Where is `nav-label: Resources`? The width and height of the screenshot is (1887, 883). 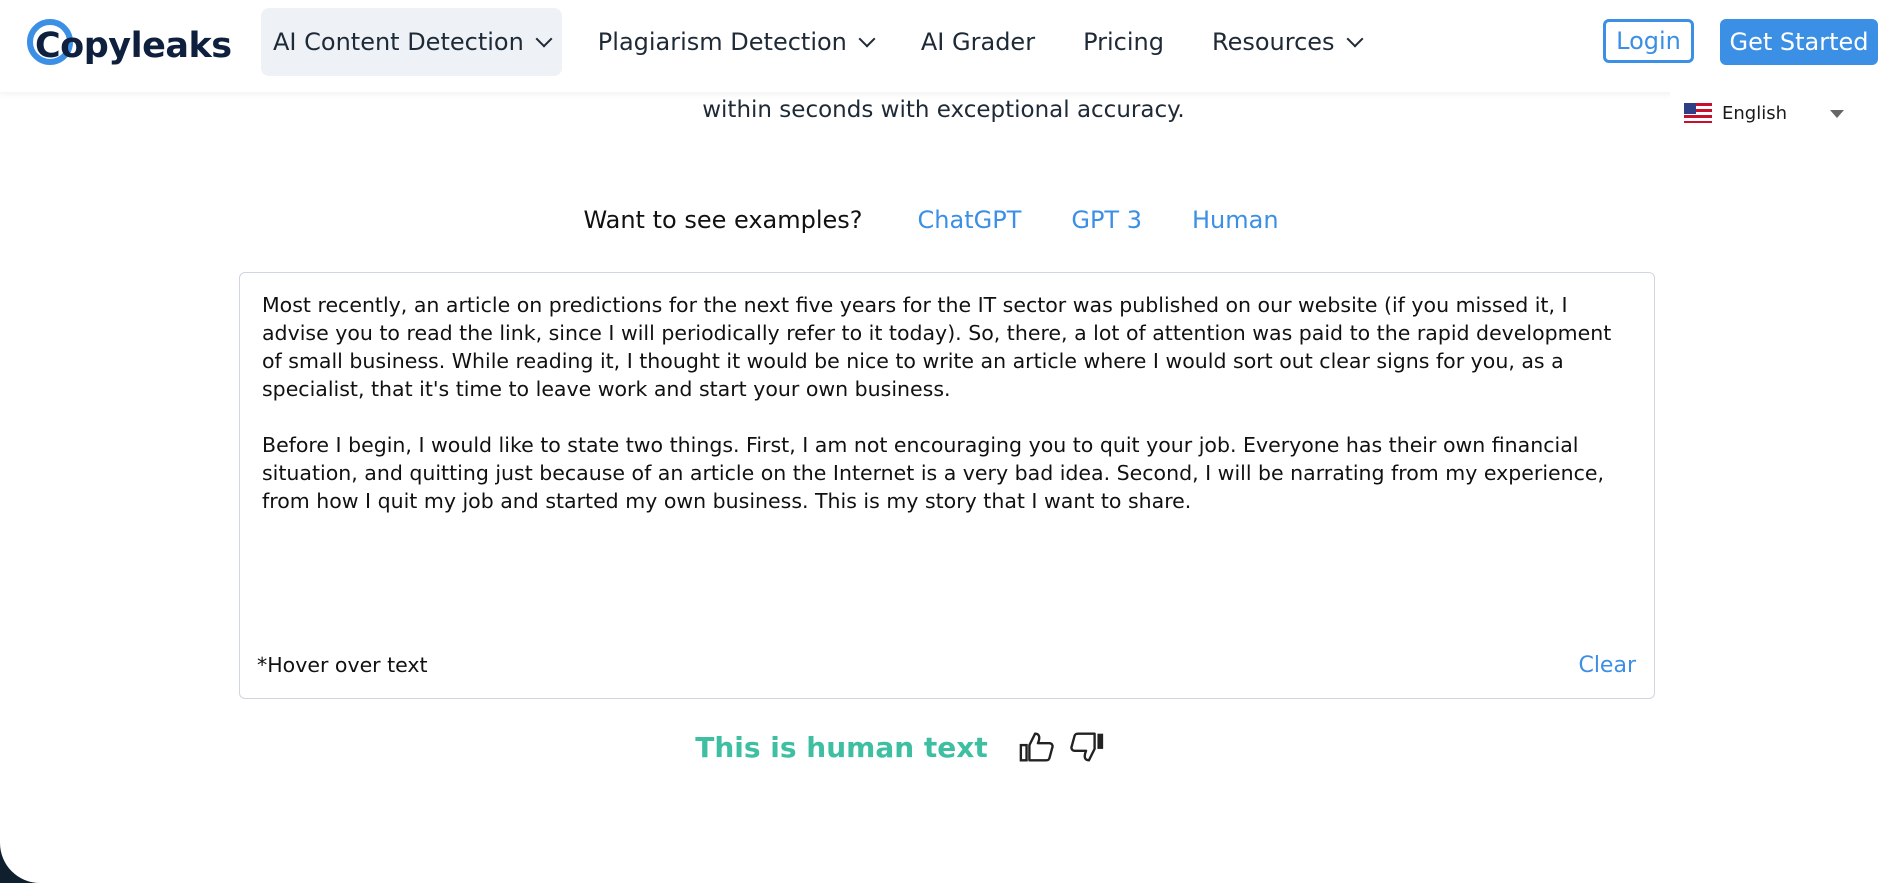 nav-label: Resources is located at coordinates (1273, 42).